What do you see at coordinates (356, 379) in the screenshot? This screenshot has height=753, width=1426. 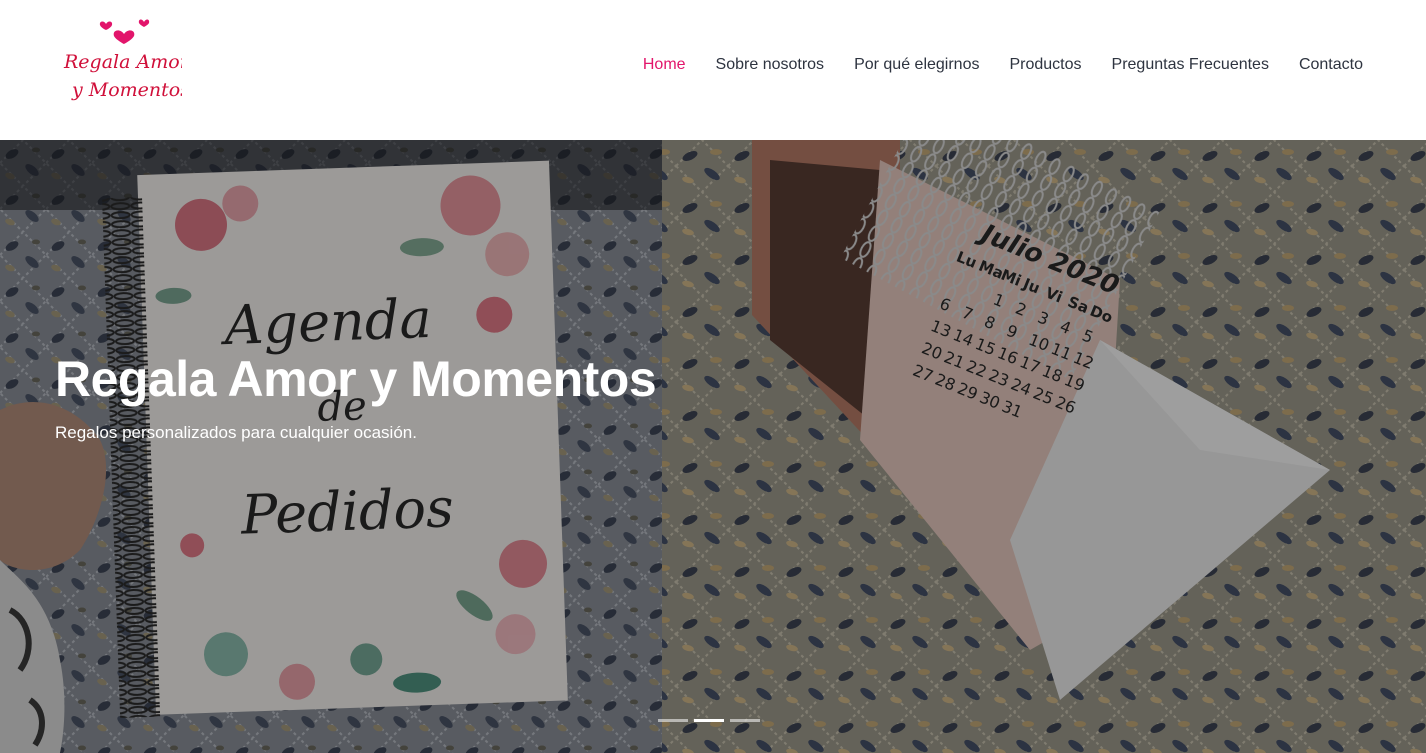 I see `hero-title: Regala Amor y Momentos` at bounding box center [356, 379].